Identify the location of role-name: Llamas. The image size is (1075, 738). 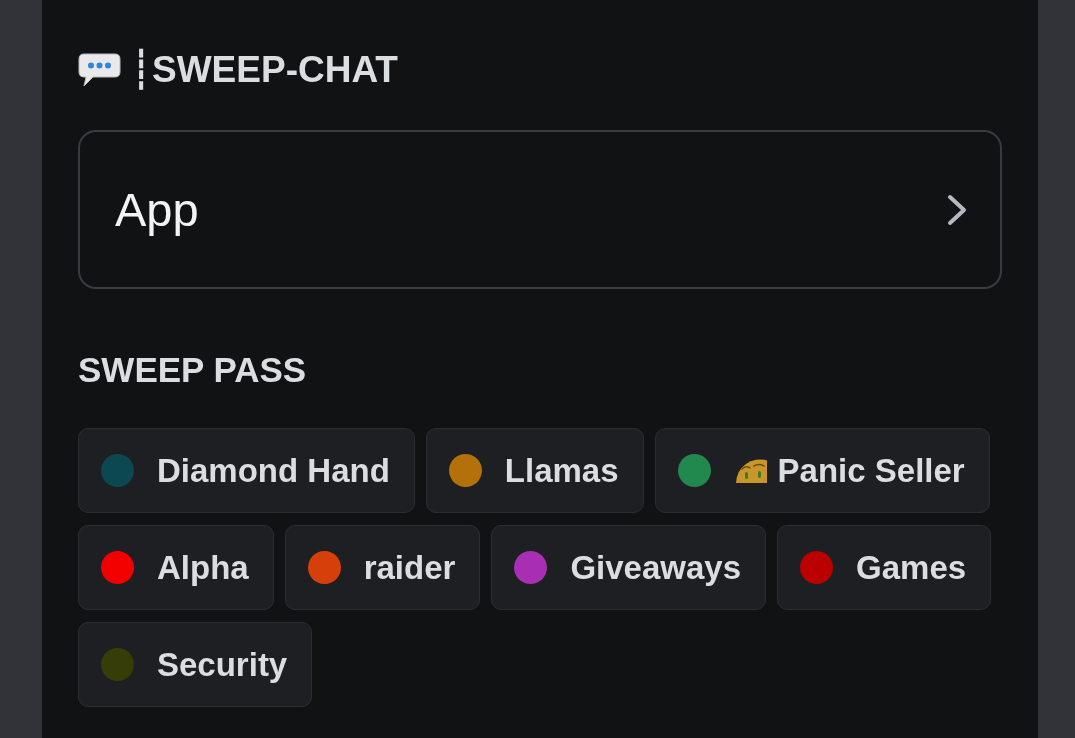
(561, 470).